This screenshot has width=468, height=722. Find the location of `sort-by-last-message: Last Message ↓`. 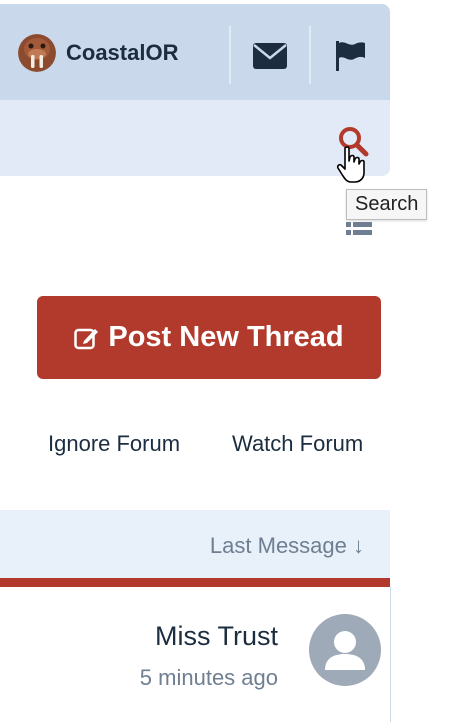

sort-by-last-message: Last Message ↓ is located at coordinates (287, 546).